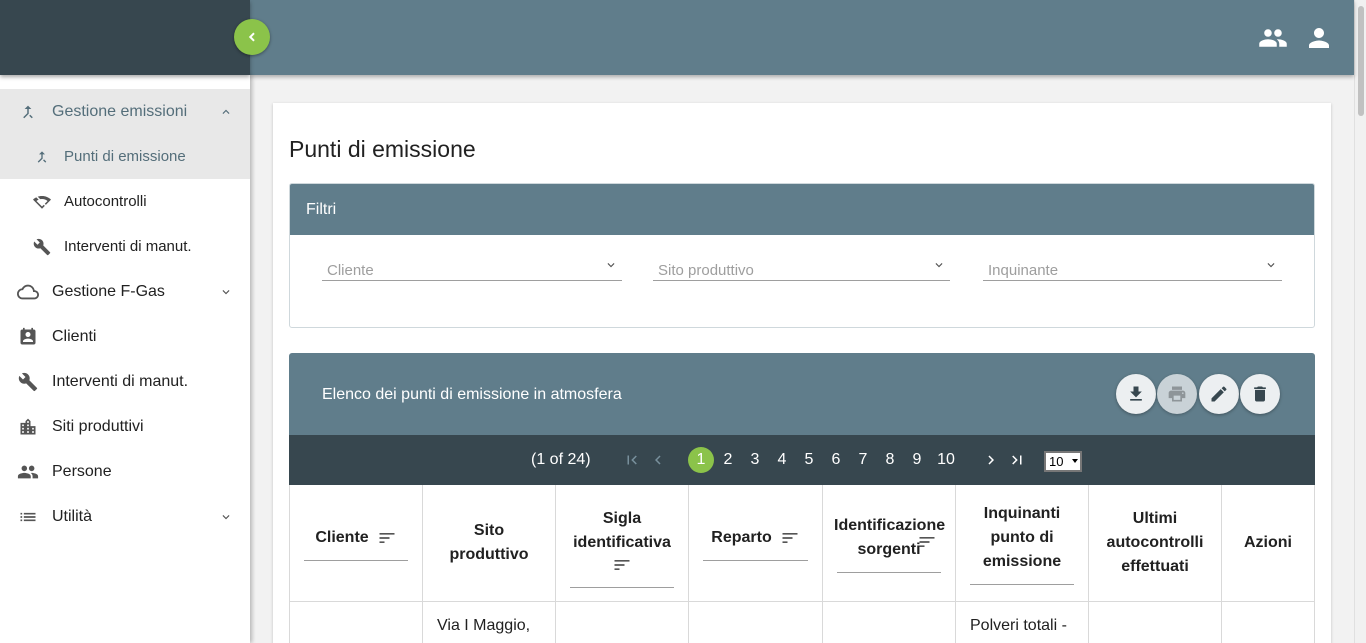  I want to click on sidebar-item-punti-di-emissione: Punti di emissione, so click(125, 156).